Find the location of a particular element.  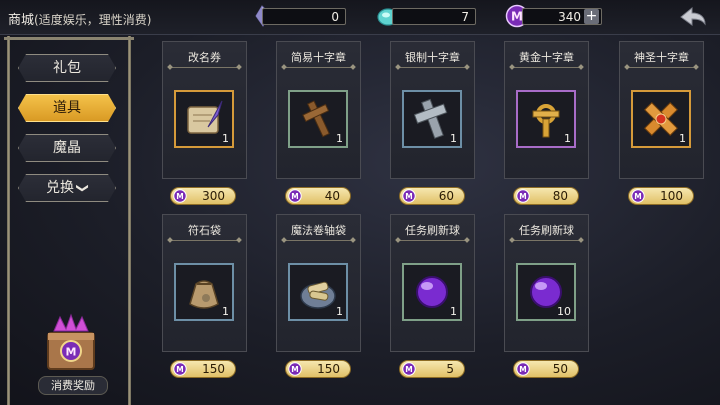

tab-gift-pack: 礼包 is located at coordinates (67, 68).